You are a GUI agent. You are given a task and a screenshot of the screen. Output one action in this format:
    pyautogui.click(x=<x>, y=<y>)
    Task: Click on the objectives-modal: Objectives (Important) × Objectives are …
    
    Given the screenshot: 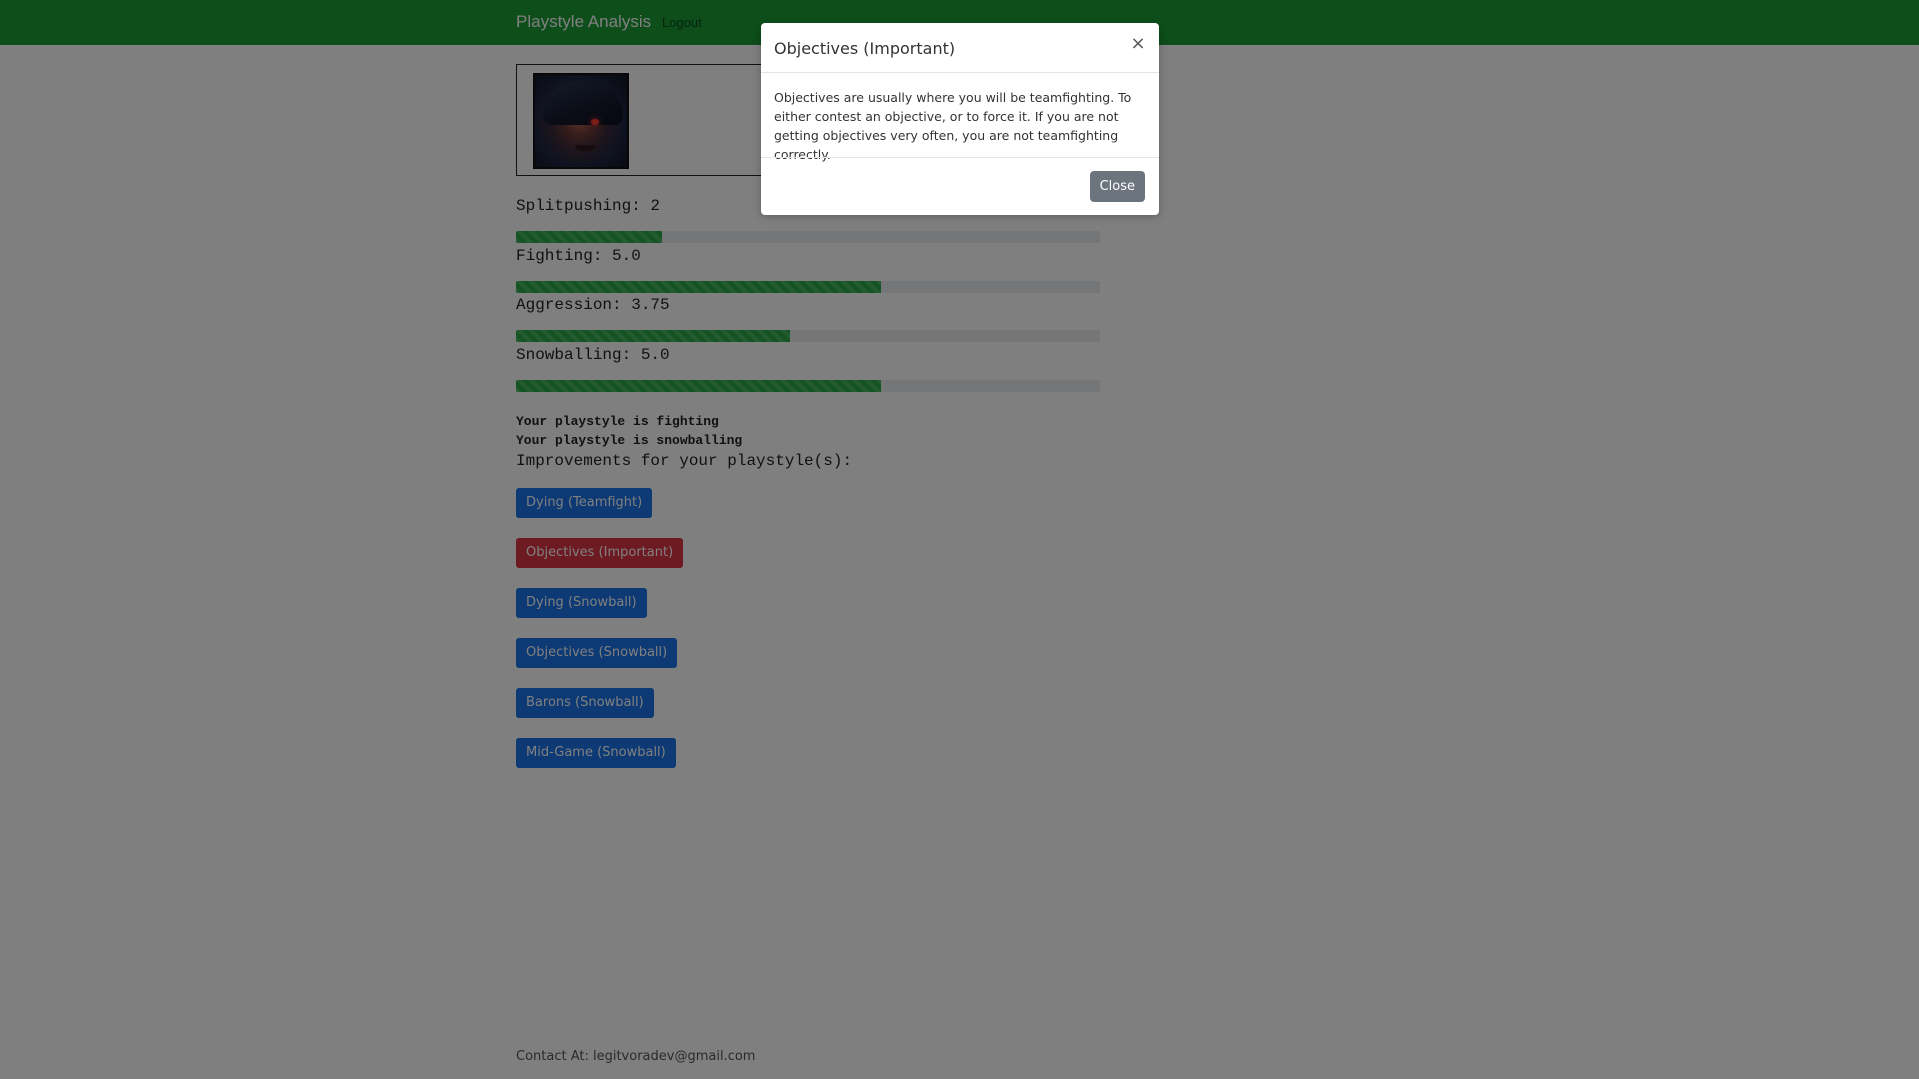 What is the action you would take?
    pyautogui.click(x=960, y=119)
    